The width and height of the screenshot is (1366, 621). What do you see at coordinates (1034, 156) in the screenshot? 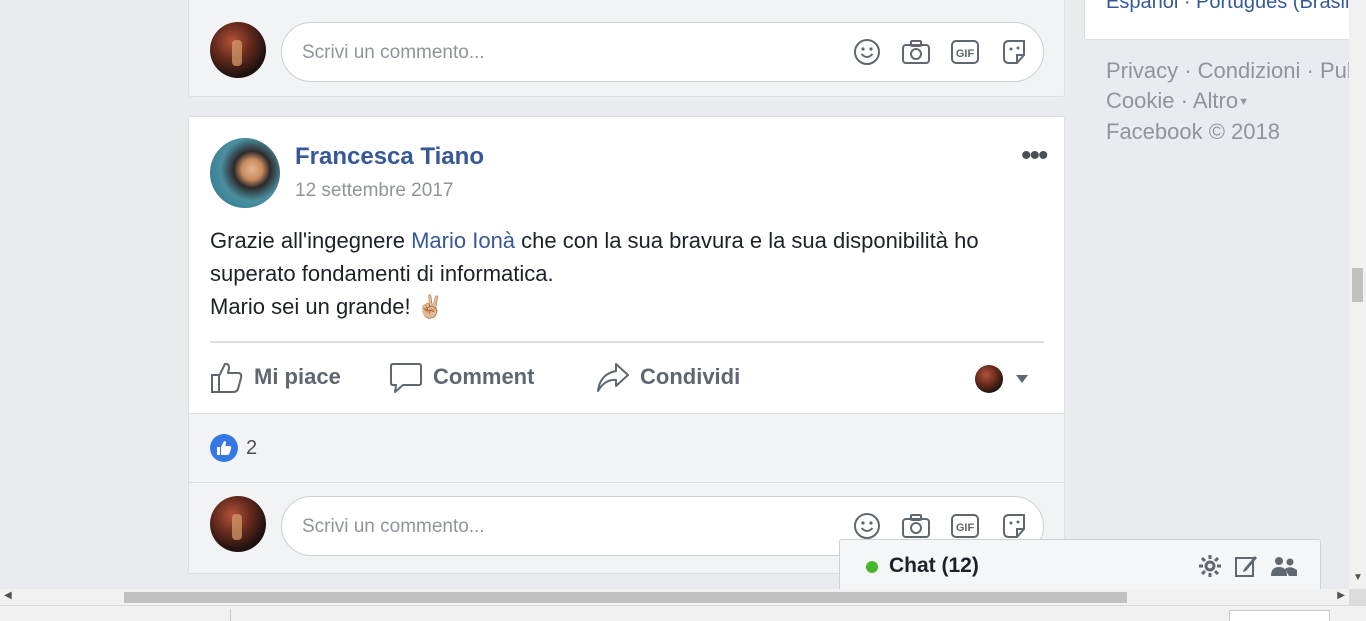
I see `more-options-icon: •••` at bounding box center [1034, 156].